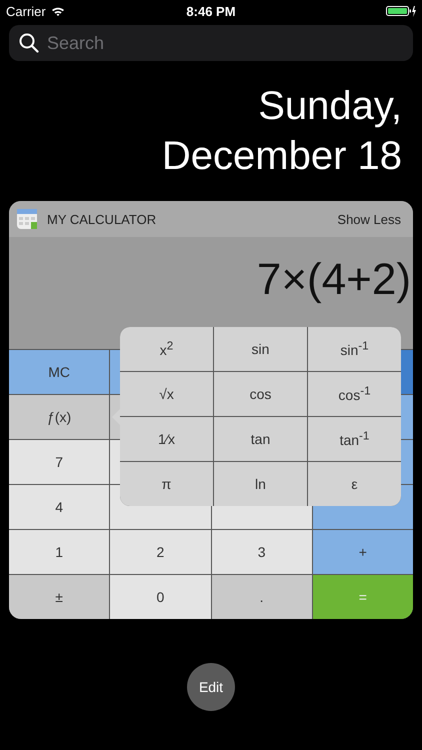 This screenshot has width=422, height=750. What do you see at coordinates (211, 43) in the screenshot?
I see `search-field: Search` at bounding box center [211, 43].